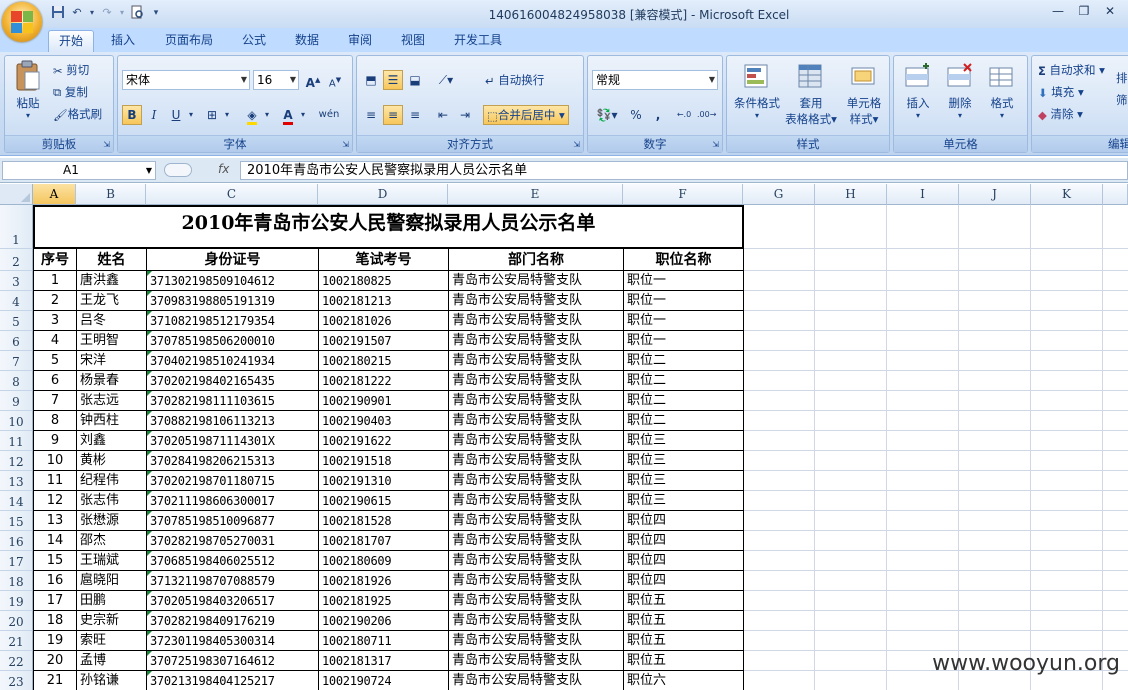 Image resolution: width=1128 pixels, height=690 pixels. Describe the element at coordinates (683, 194) in the screenshot. I see `column-header-f: F` at that location.